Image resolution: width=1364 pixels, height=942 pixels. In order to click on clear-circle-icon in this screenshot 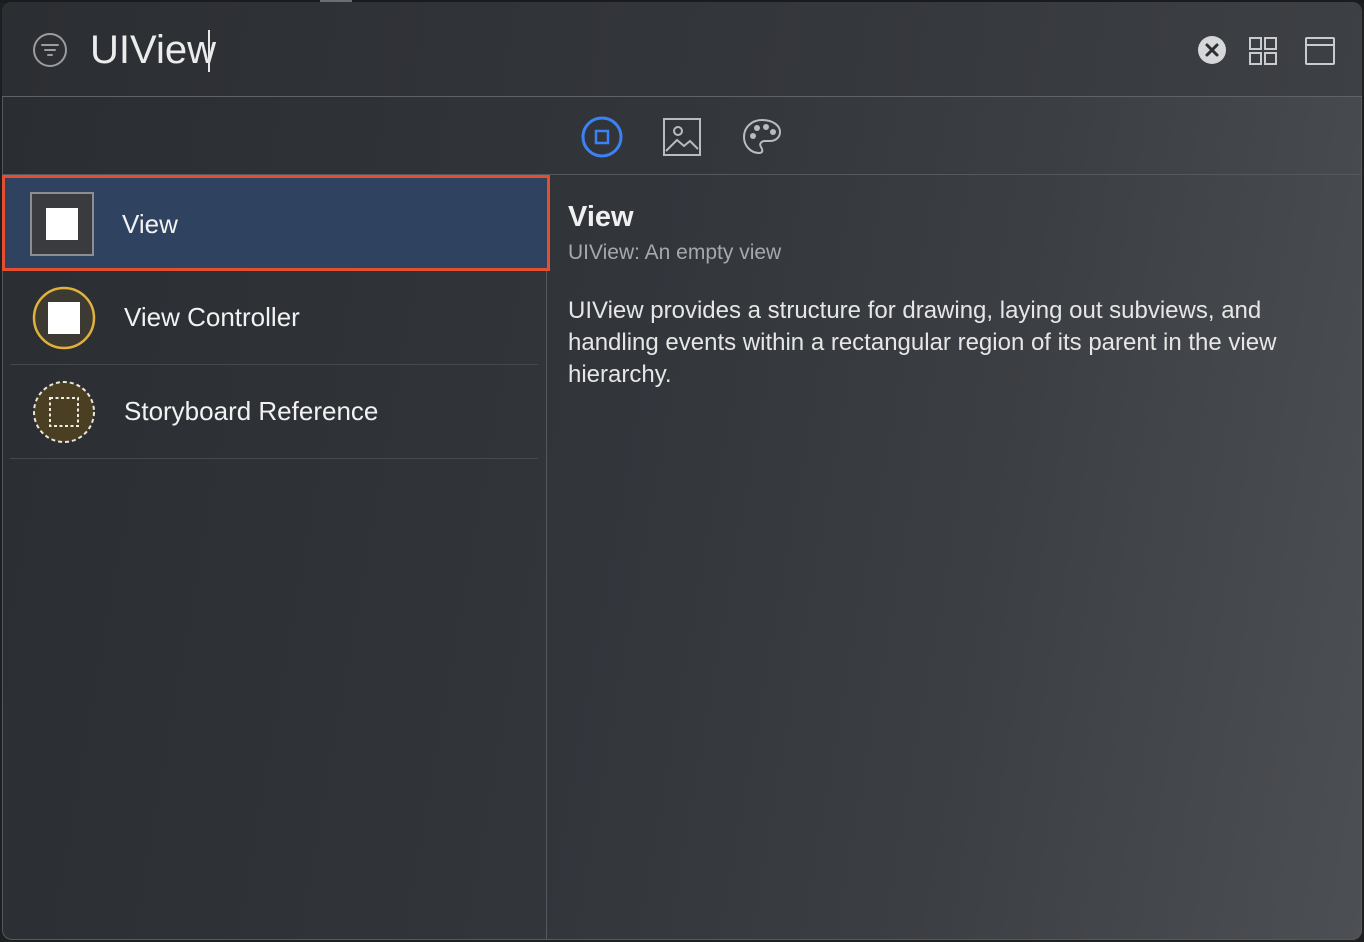, I will do `click(1212, 50)`.